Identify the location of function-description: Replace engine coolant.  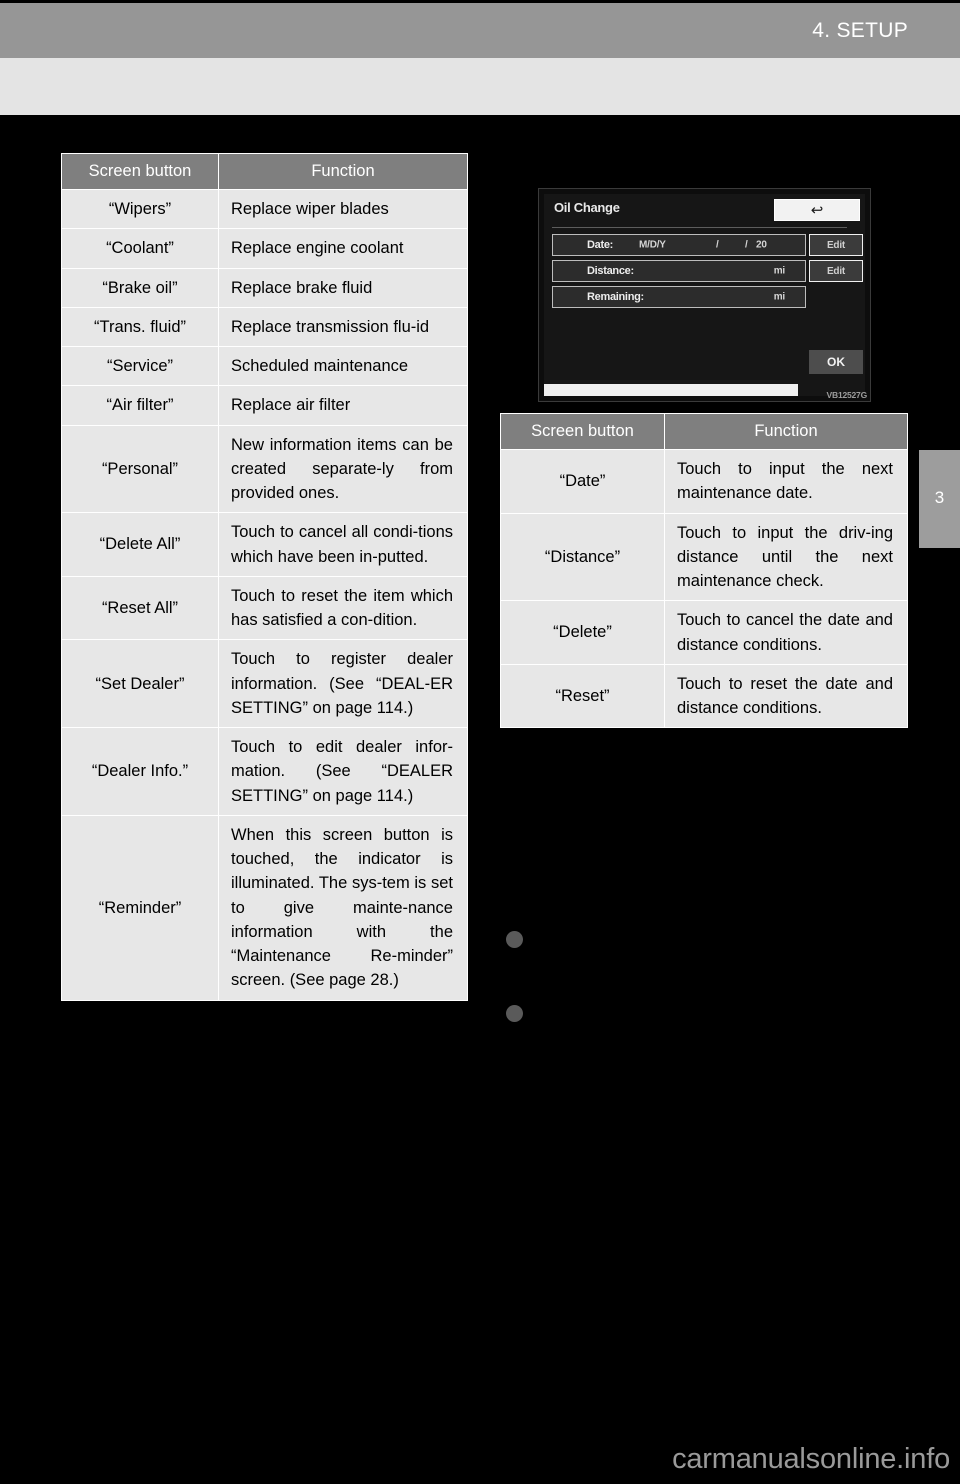
(343, 248).